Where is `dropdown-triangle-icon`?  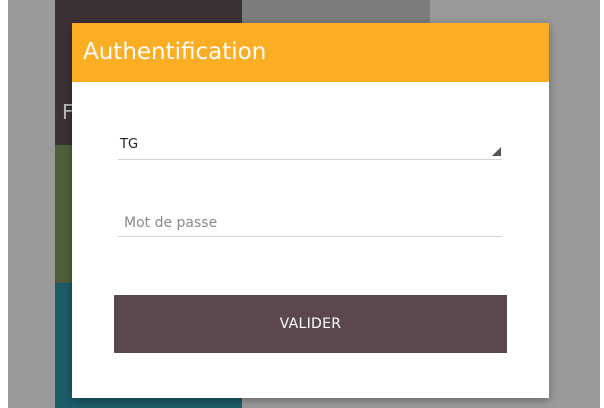
dropdown-triangle-icon is located at coordinates (496, 151).